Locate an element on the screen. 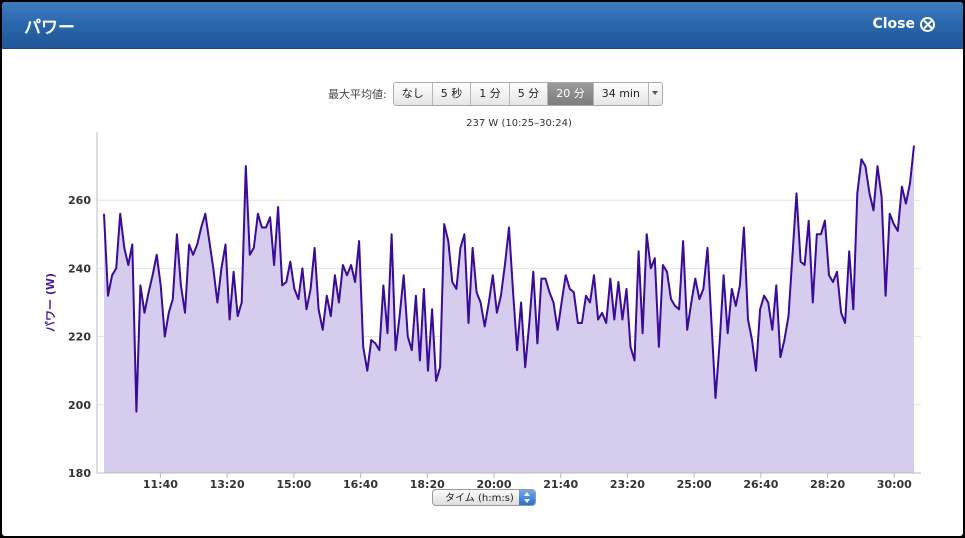 This screenshot has height=538, width=965. x-tick-label: 28:20 is located at coordinates (827, 484).